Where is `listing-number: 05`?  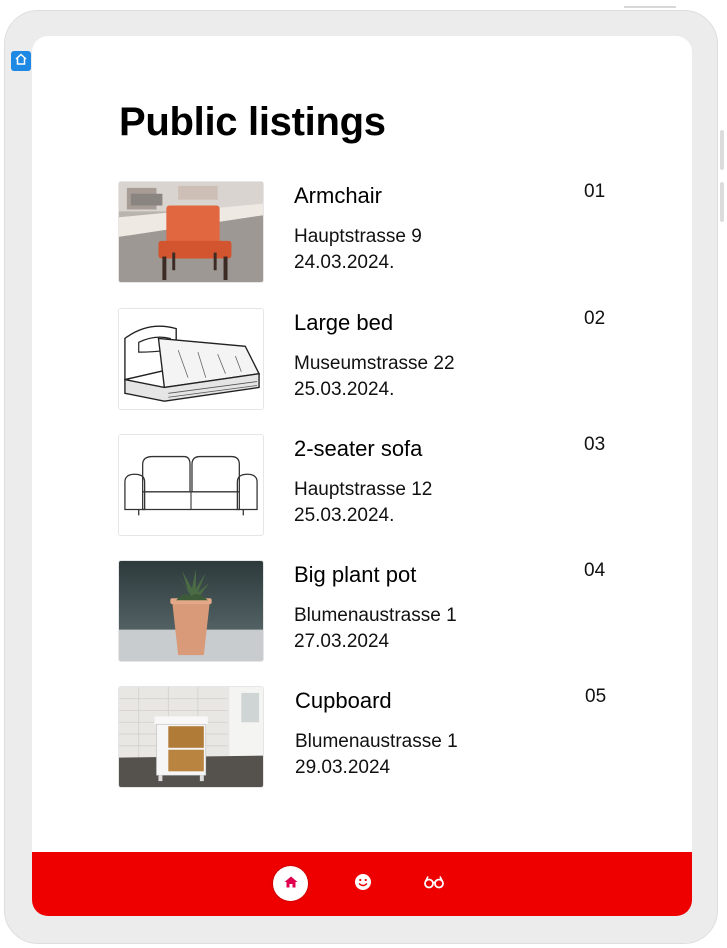
listing-number: 05 is located at coordinates (596, 696).